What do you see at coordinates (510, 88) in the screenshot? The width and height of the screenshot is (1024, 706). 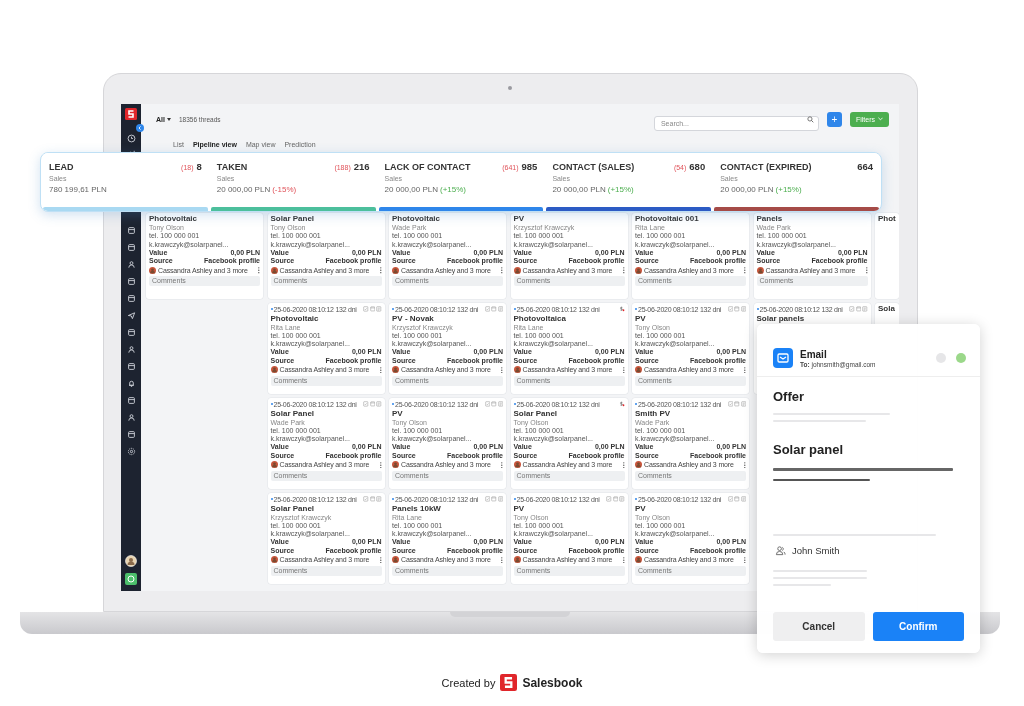 I see `camera-icon` at bounding box center [510, 88].